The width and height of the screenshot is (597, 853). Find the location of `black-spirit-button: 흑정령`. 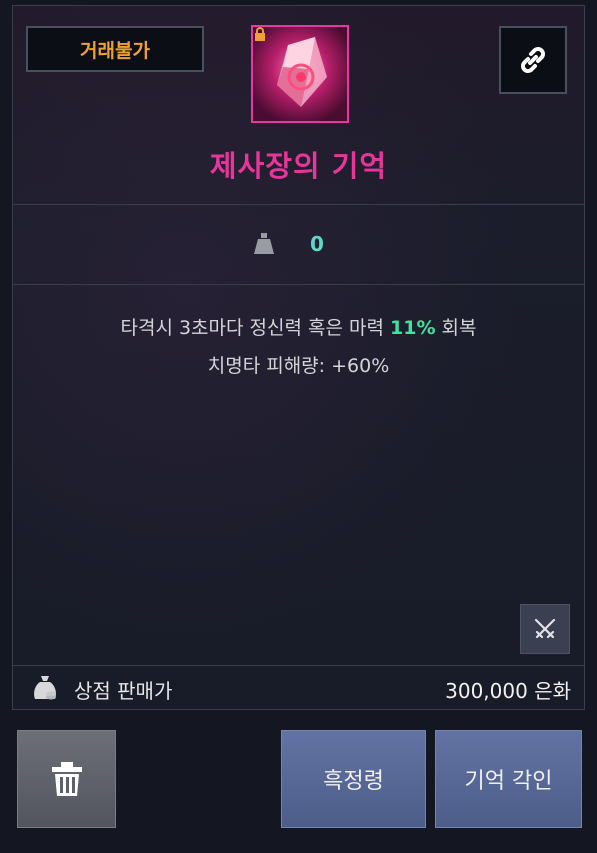

black-spirit-button: 흑정령 is located at coordinates (353, 779).